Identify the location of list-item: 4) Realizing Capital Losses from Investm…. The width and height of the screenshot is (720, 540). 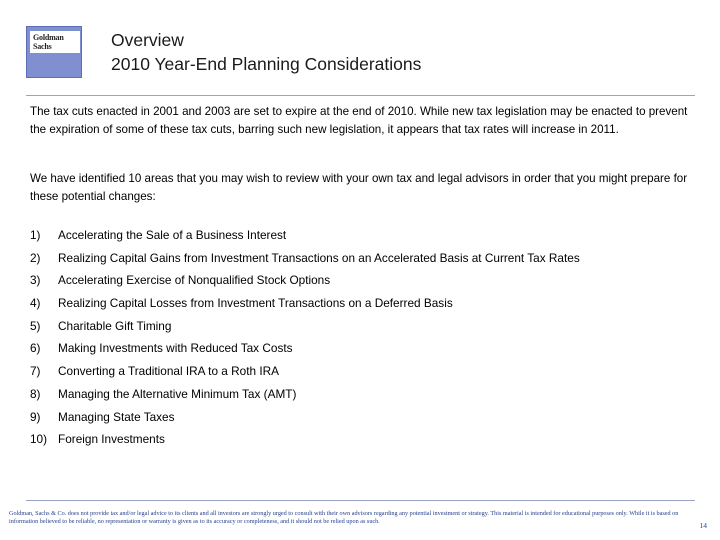
(365, 307).